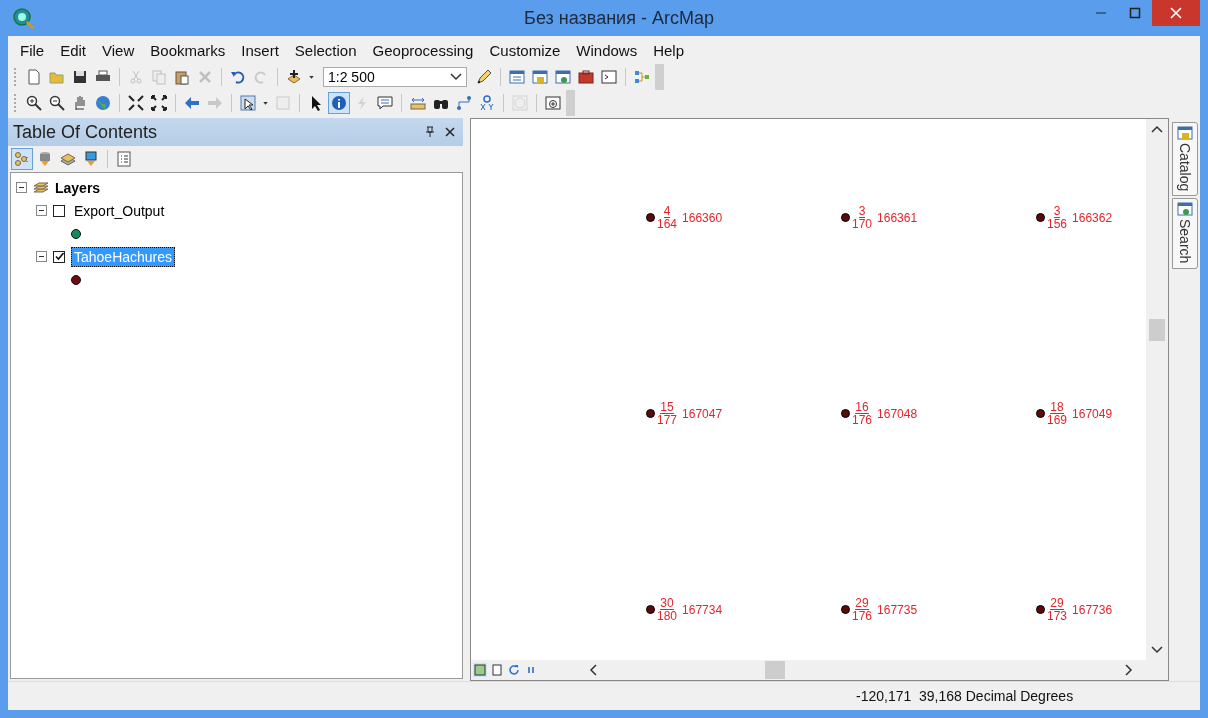 This screenshot has width=1208, height=718. Describe the element at coordinates (1092, 217) in the screenshot. I see `point-id-label: 166362` at that location.